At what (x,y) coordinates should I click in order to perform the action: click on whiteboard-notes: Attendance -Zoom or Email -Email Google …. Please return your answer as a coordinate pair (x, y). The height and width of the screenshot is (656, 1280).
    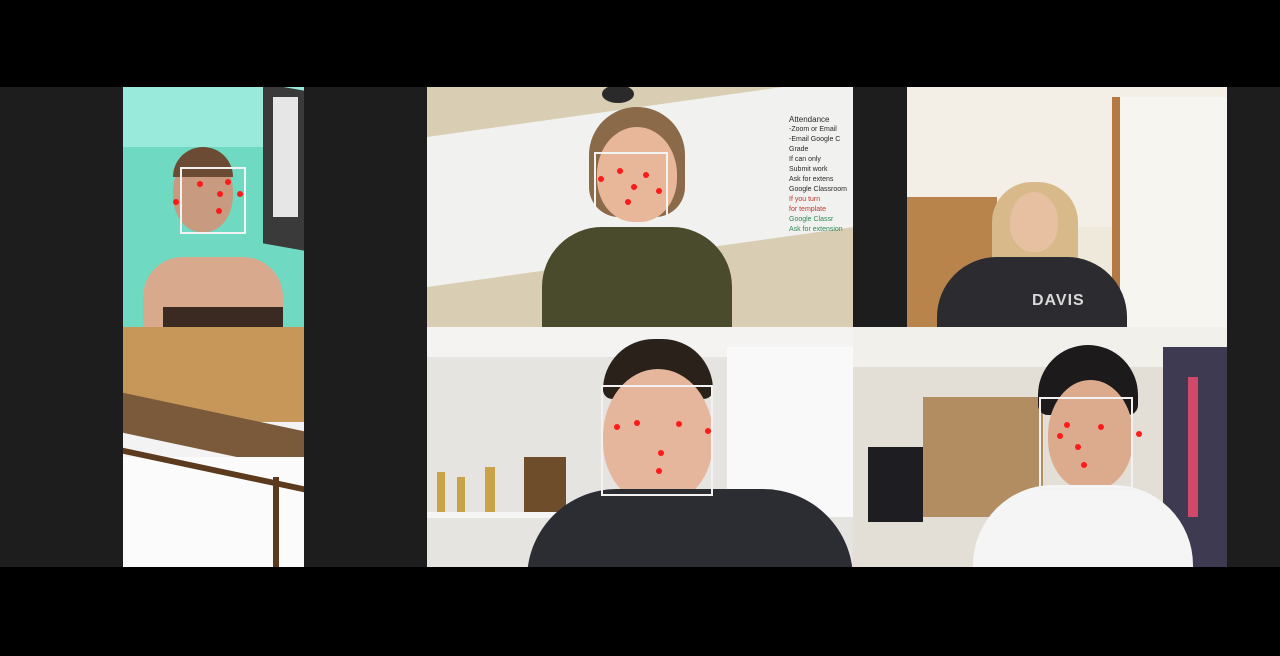
    Looking at the image, I should click on (821, 175).